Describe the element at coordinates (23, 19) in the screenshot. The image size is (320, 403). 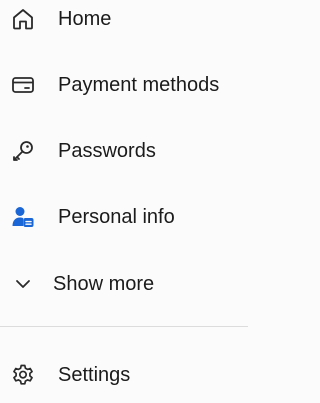
I see `home-icon` at that location.